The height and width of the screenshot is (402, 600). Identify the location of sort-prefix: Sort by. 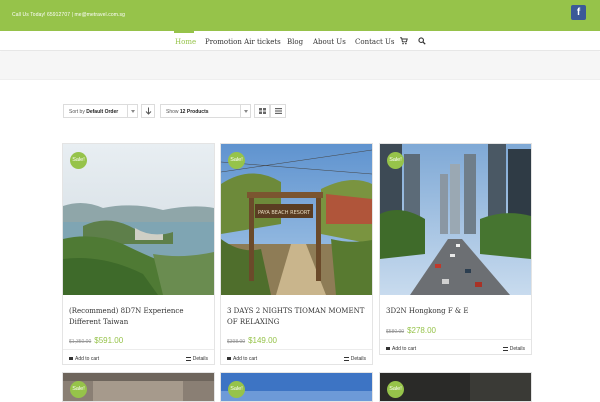
(77, 112).